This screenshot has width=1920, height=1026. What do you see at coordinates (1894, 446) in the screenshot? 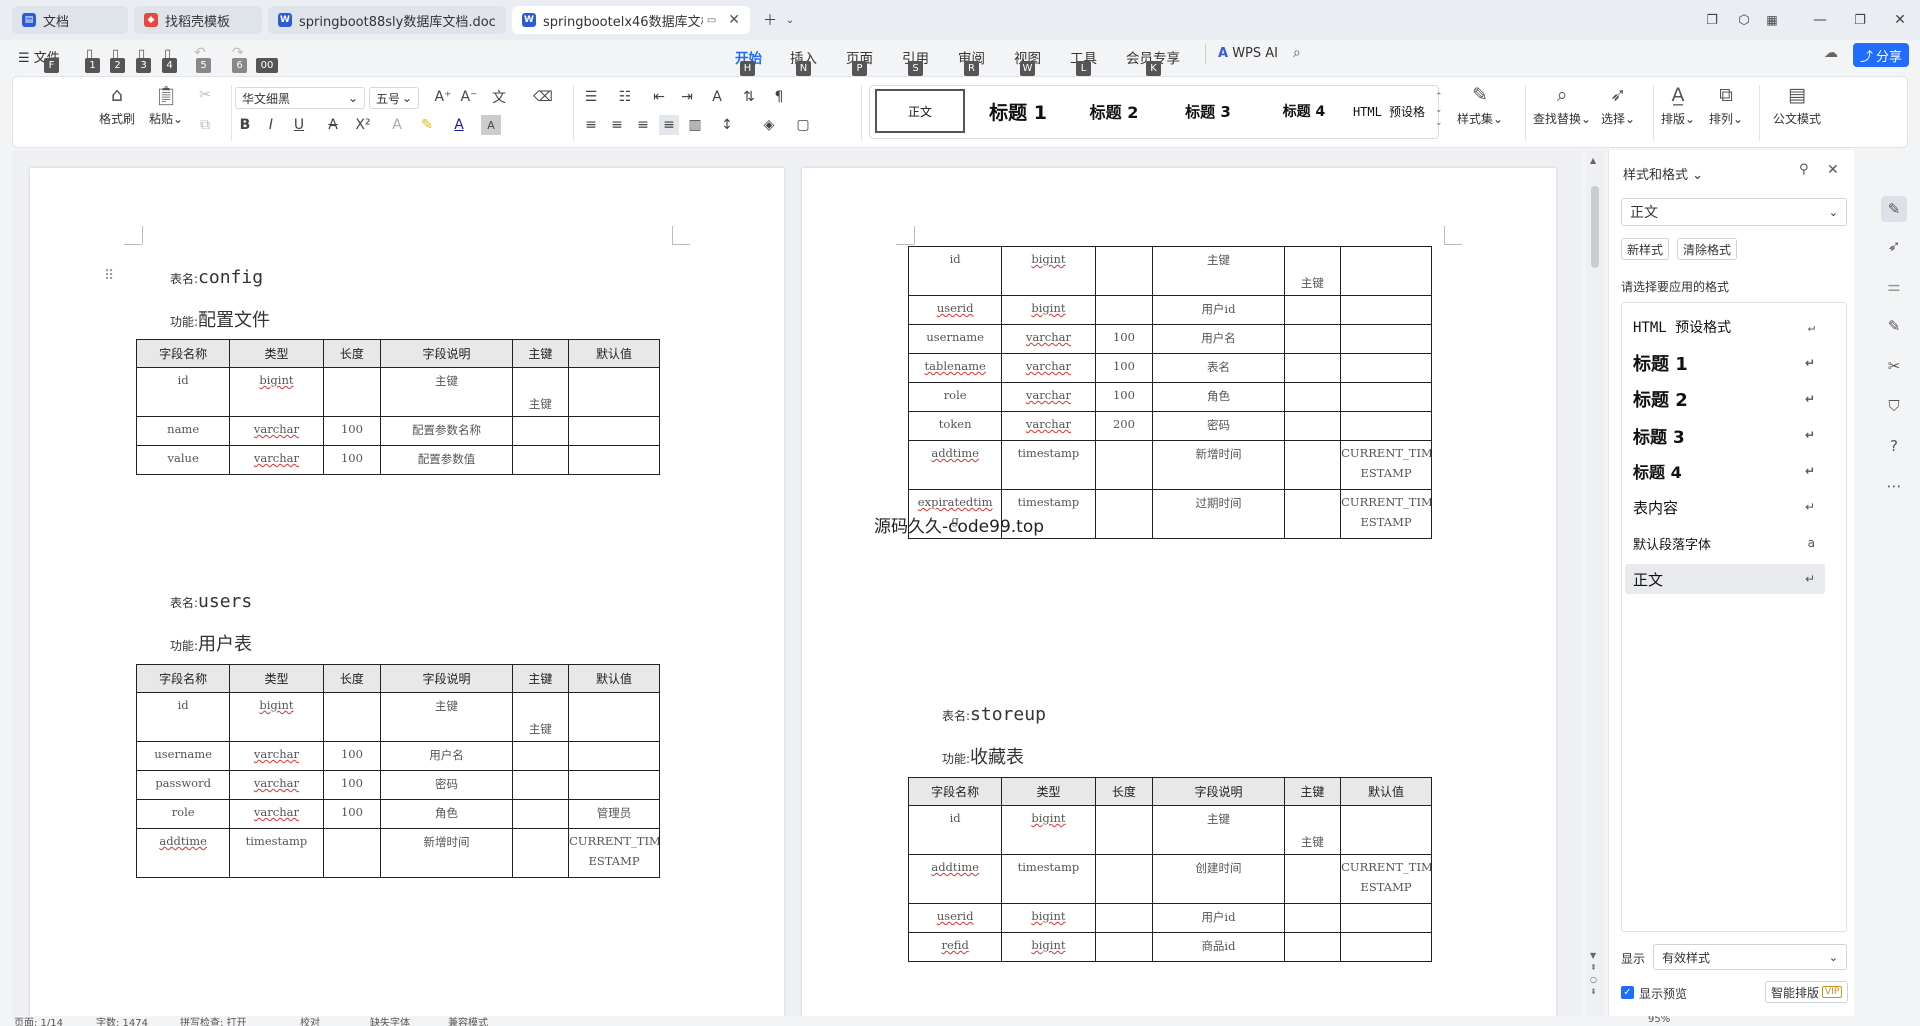
I see `help-icon: ?` at bounding box center [1894, 446].